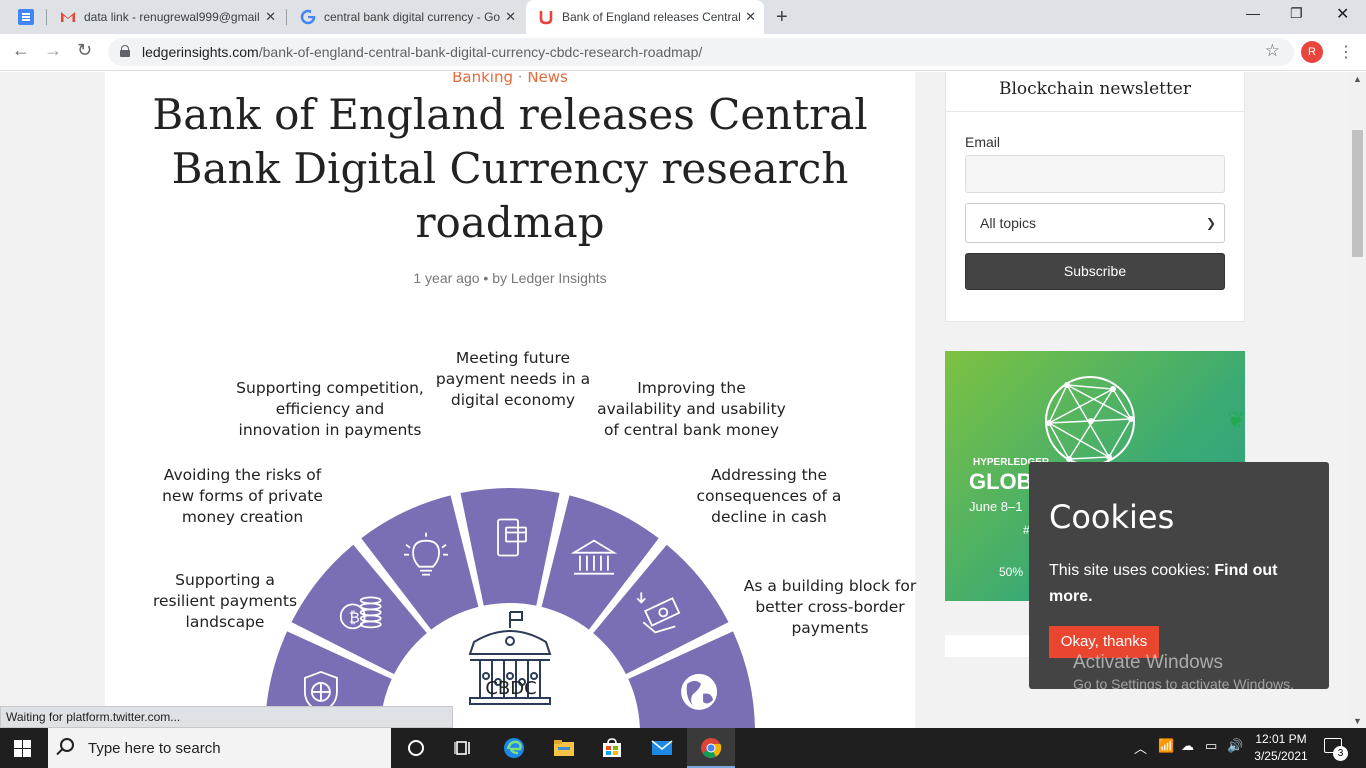 The height and width of the screenshot is (768, 1366). Describe the element at coordinates (68, 17) in the screenshot. I see `gmail-icon` at that location.